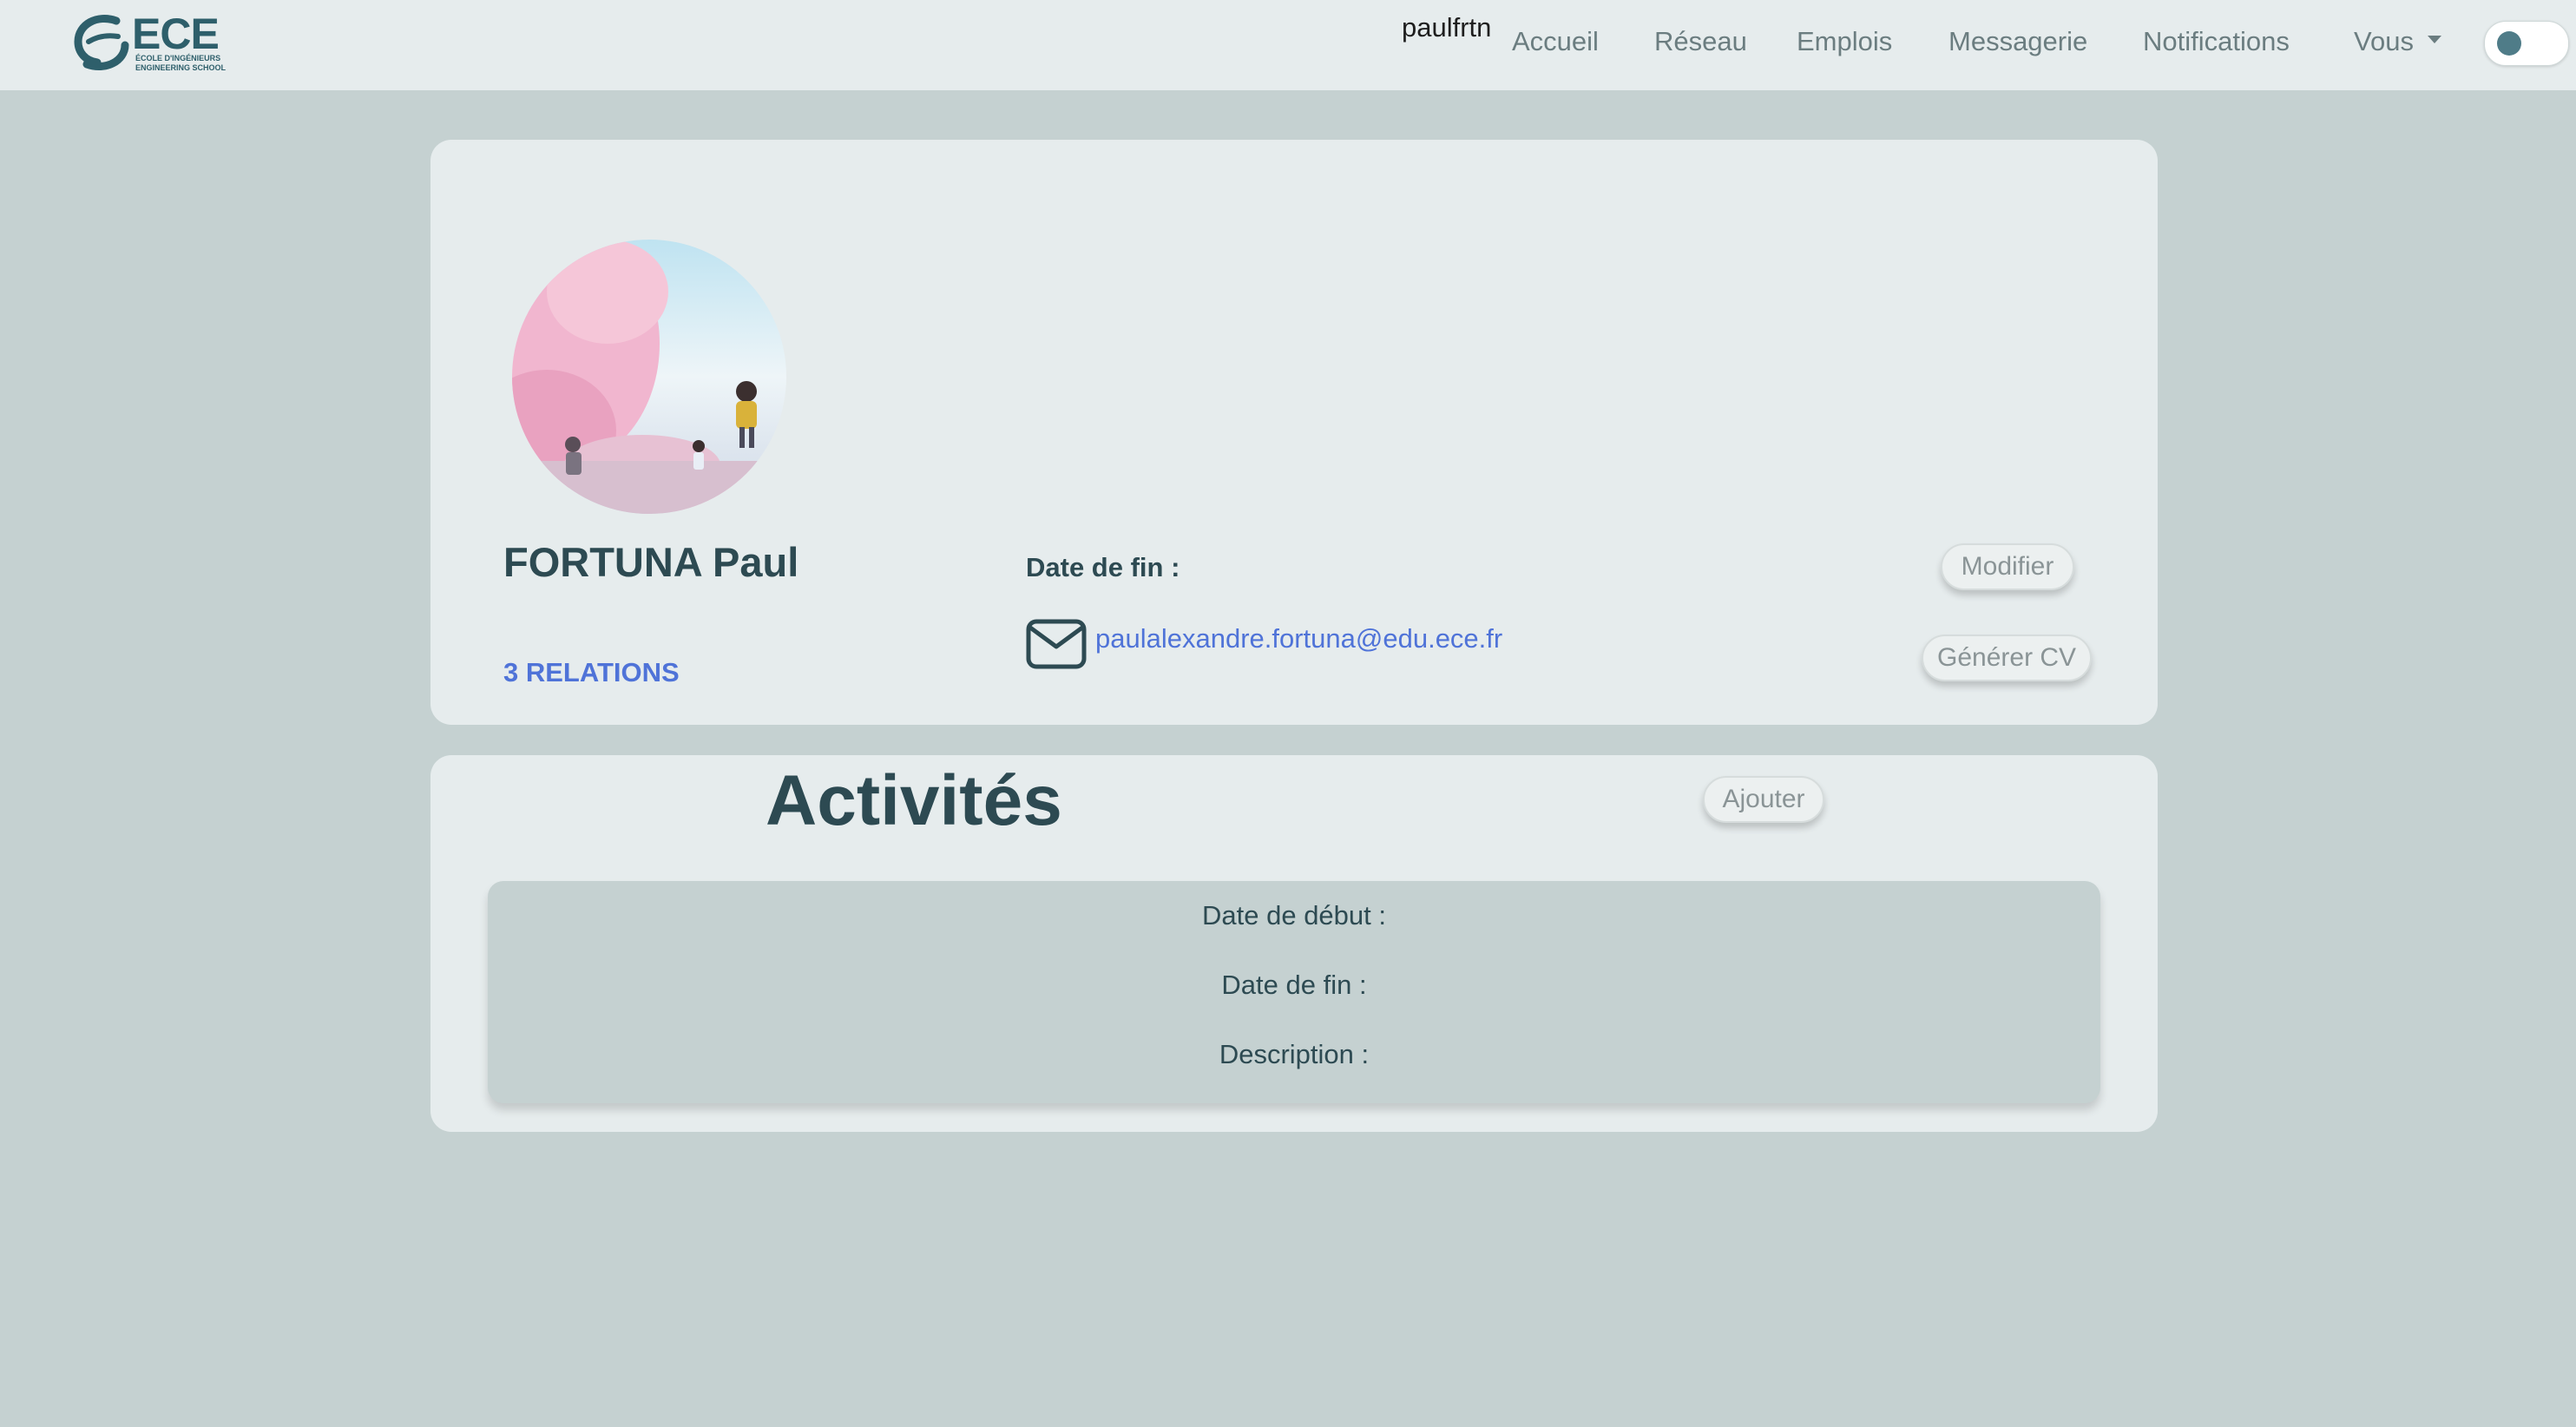  Describe the element at coordinates (591, 672) in the screenshot. I see `relations-link: 3 RELATIONS` at that location.